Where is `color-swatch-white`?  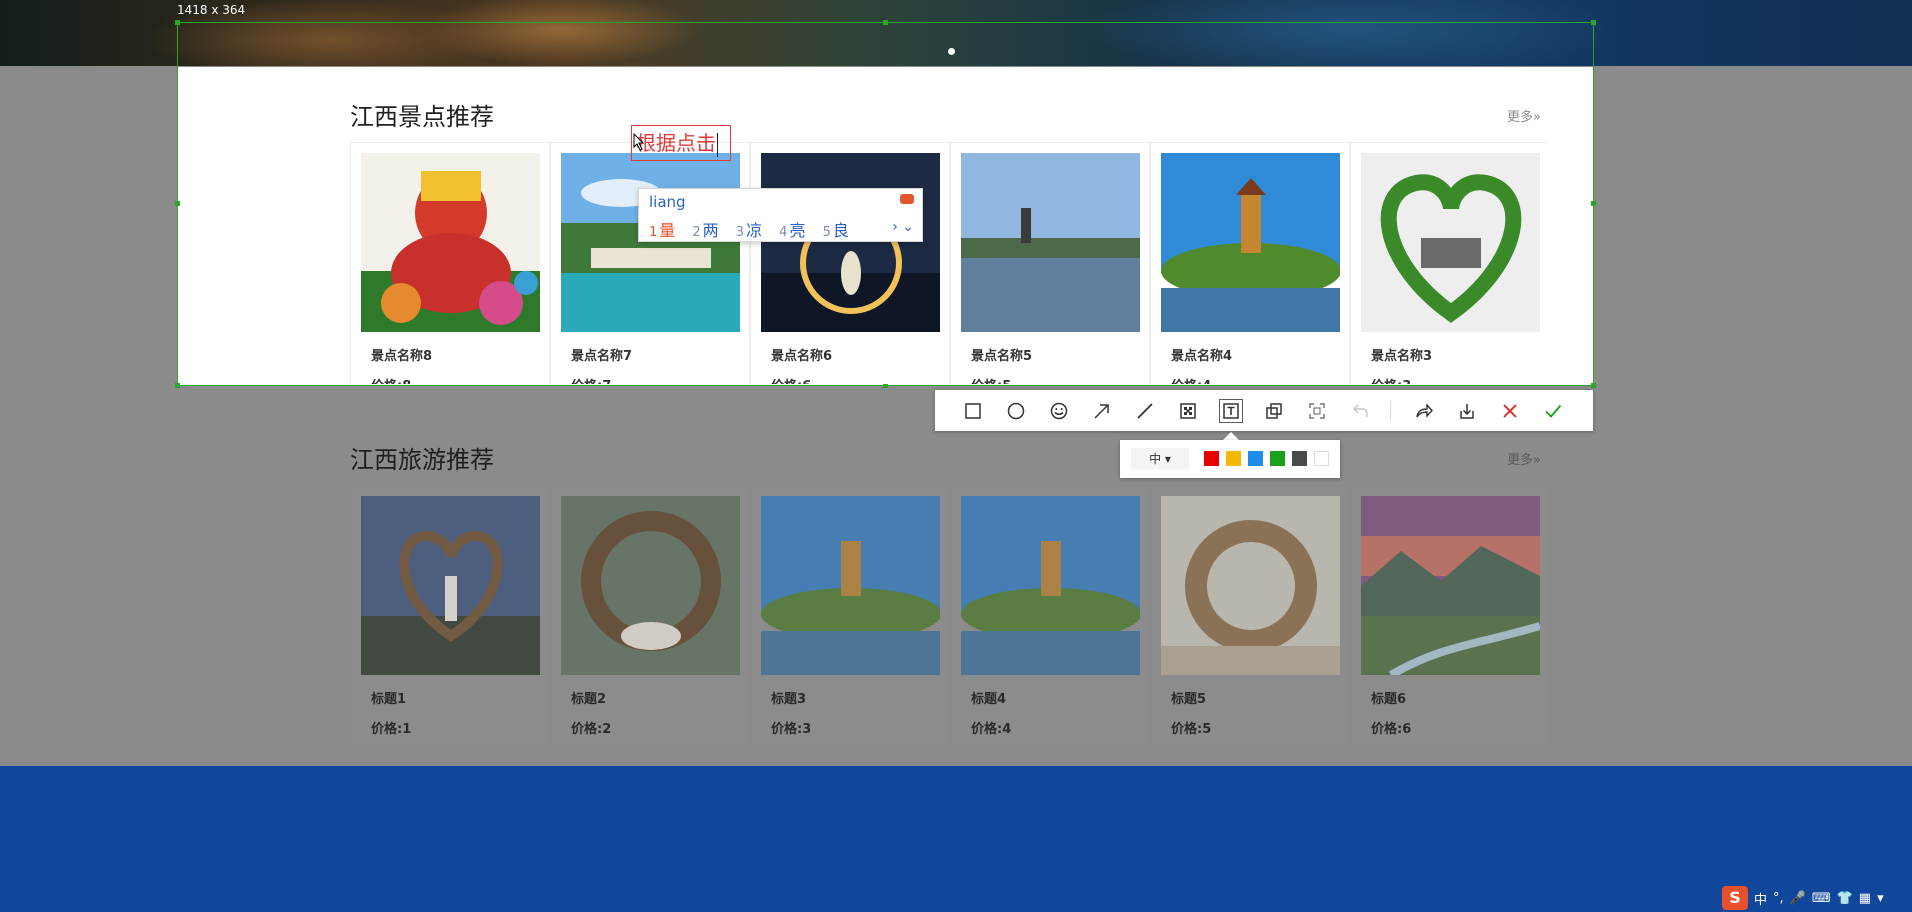
color-swatch-white is located at coordinates (1321, 458).